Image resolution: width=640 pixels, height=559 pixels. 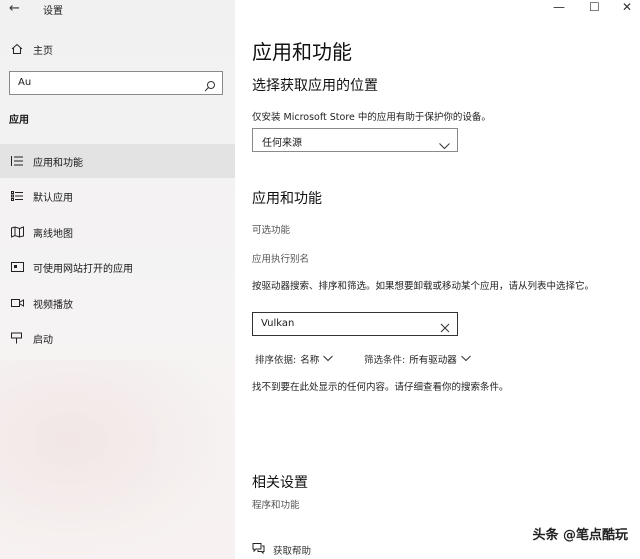 What do you see at coordinates (53, 305) in the screenshot?
I see `sidebar-item-label: 视频播放` at bounding box center [53, 305].